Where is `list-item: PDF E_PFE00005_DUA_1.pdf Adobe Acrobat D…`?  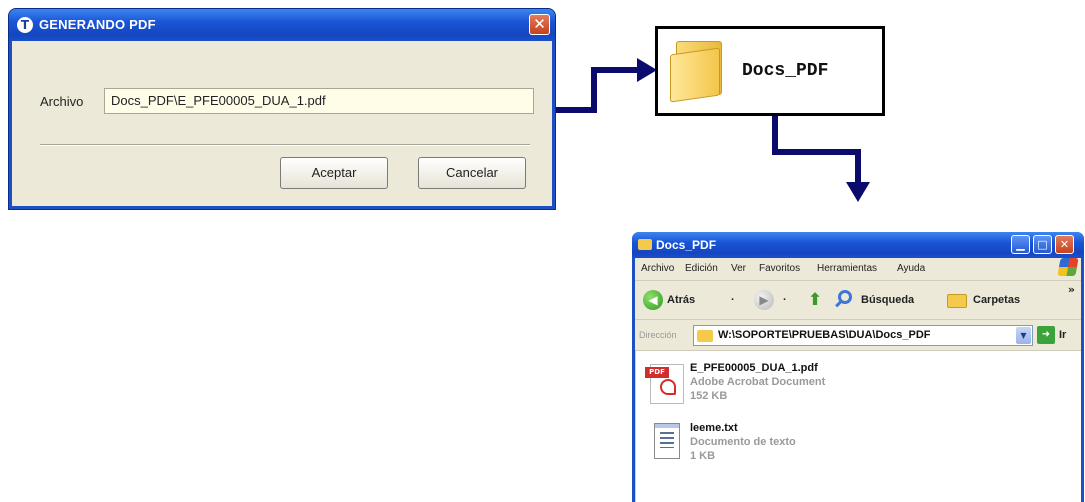 list-item: PDF E_PFE00005_DUA_1.pdf Adobe Acrobat D… is located at coordinates (840, 391).